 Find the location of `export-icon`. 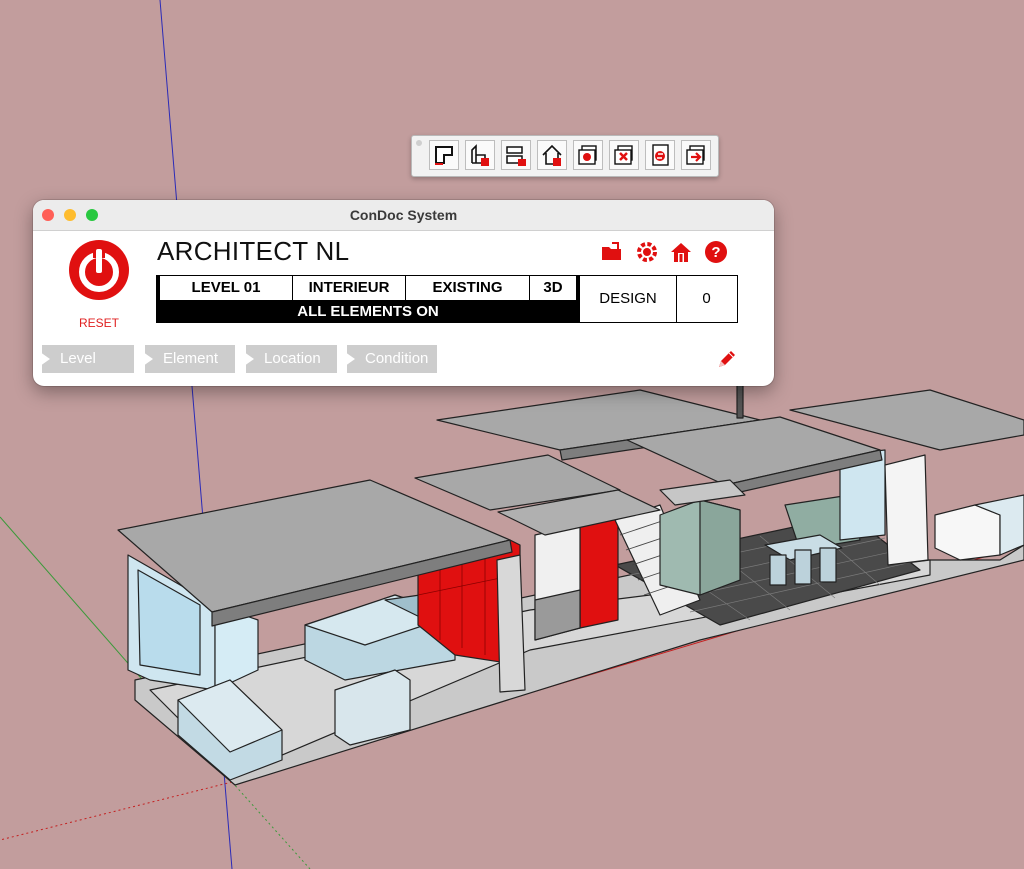

export-icon is located at coordinates (695, 155).